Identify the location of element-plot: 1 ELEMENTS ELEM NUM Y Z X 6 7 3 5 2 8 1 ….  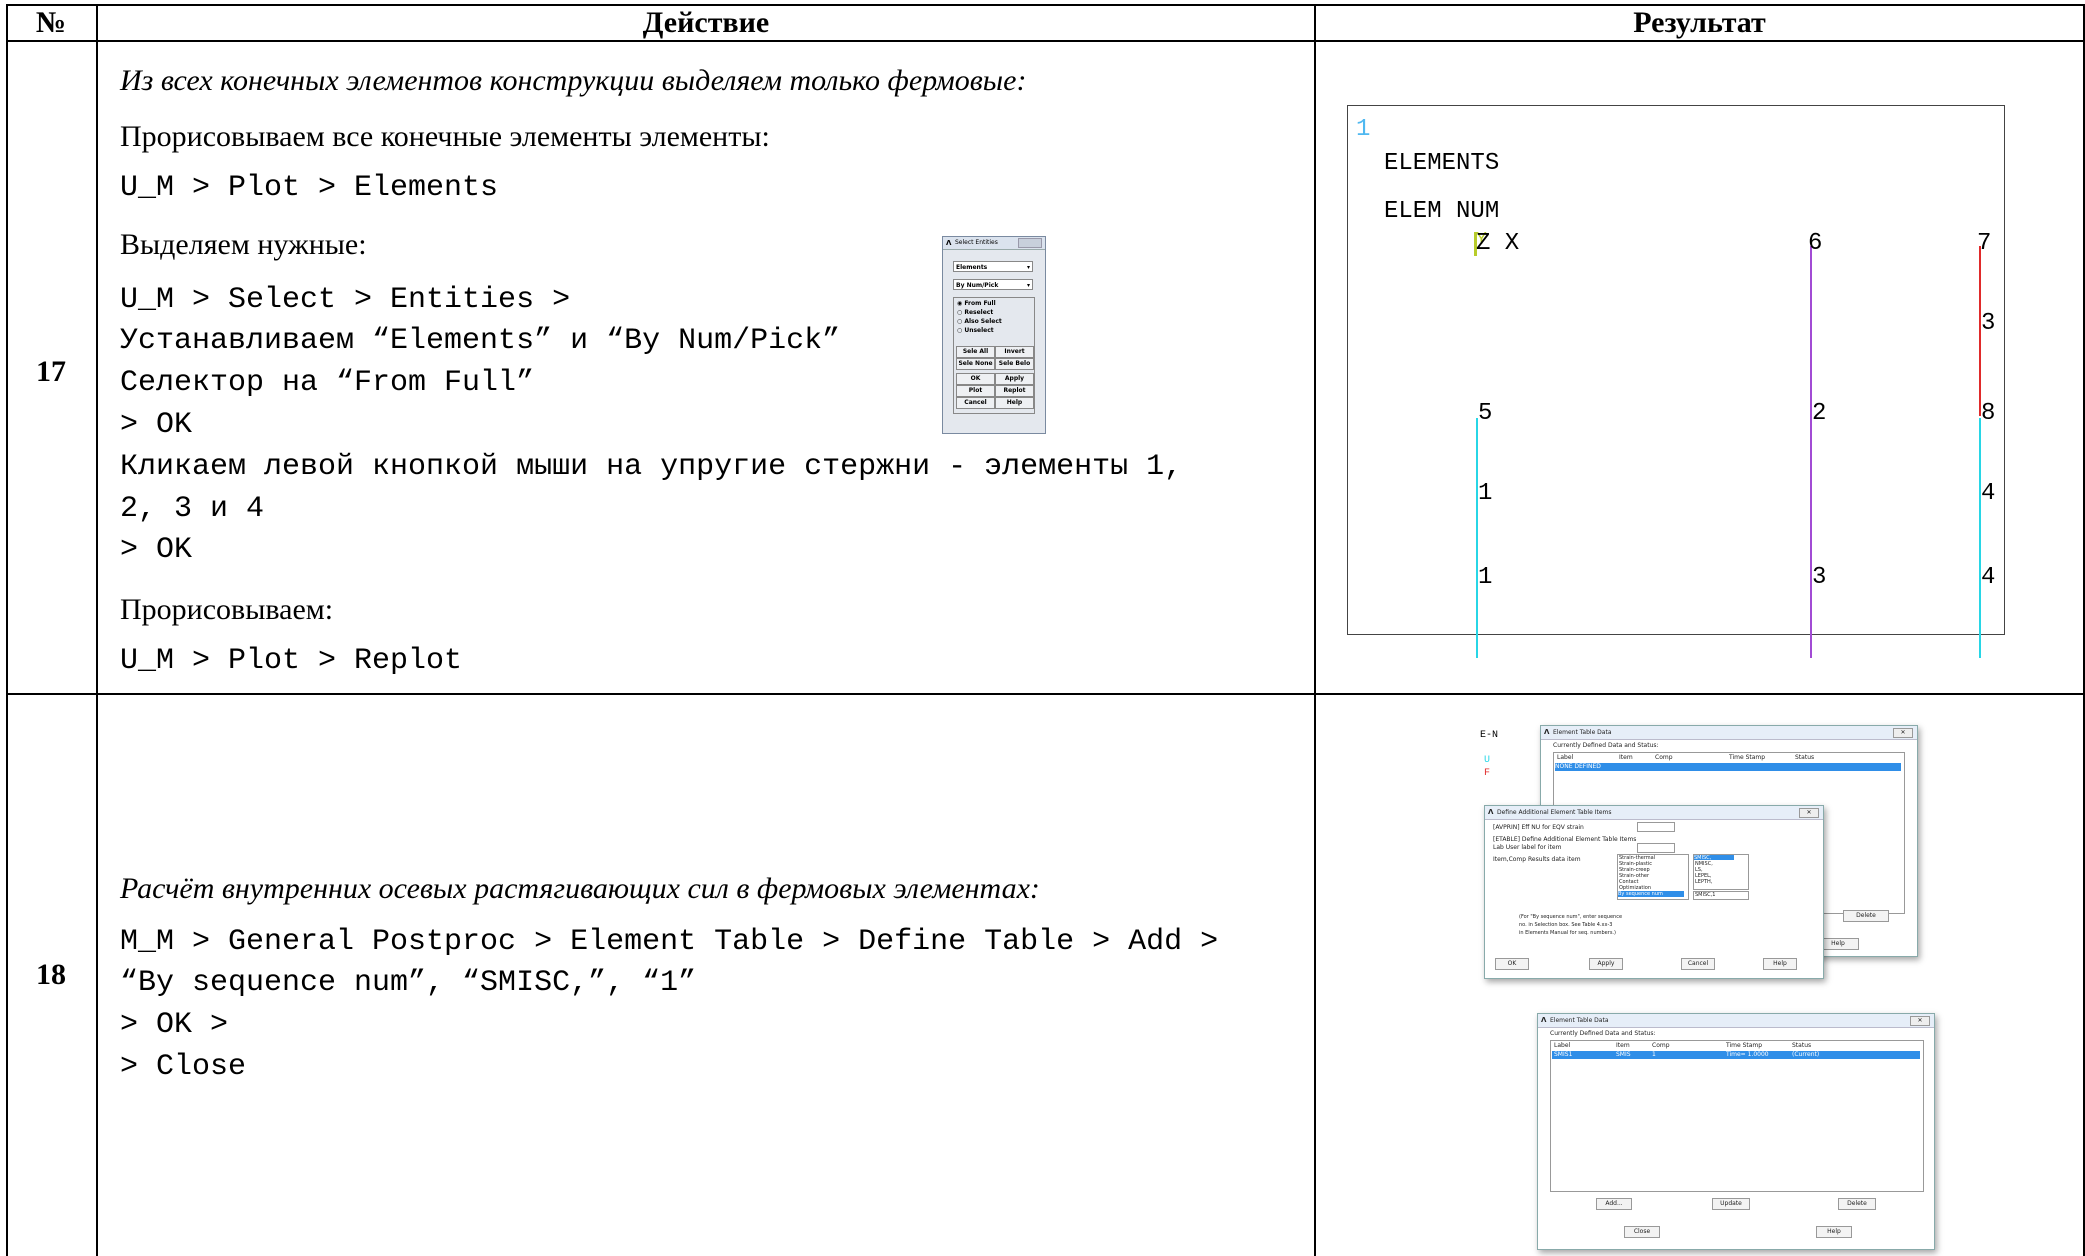
(1676, 381).